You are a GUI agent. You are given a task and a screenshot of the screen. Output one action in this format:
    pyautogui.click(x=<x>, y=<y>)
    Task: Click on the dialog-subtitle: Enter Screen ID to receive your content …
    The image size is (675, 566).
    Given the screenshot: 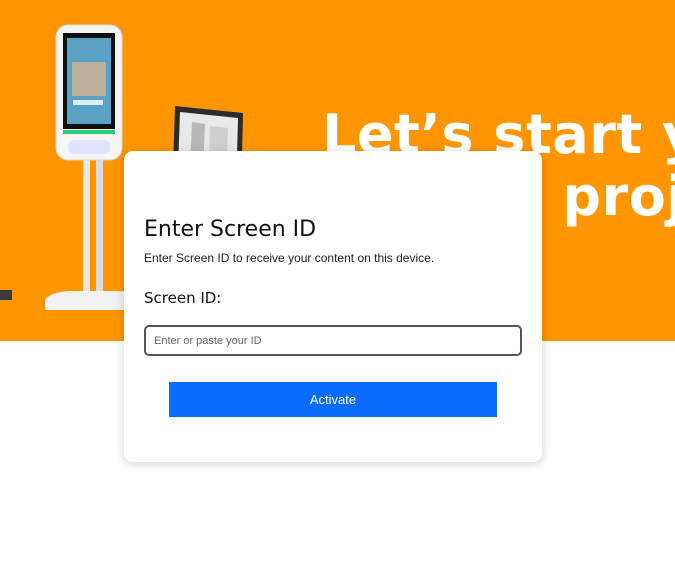 What is the action you would take?
    pyautogui.click(x=289, y=258)
    